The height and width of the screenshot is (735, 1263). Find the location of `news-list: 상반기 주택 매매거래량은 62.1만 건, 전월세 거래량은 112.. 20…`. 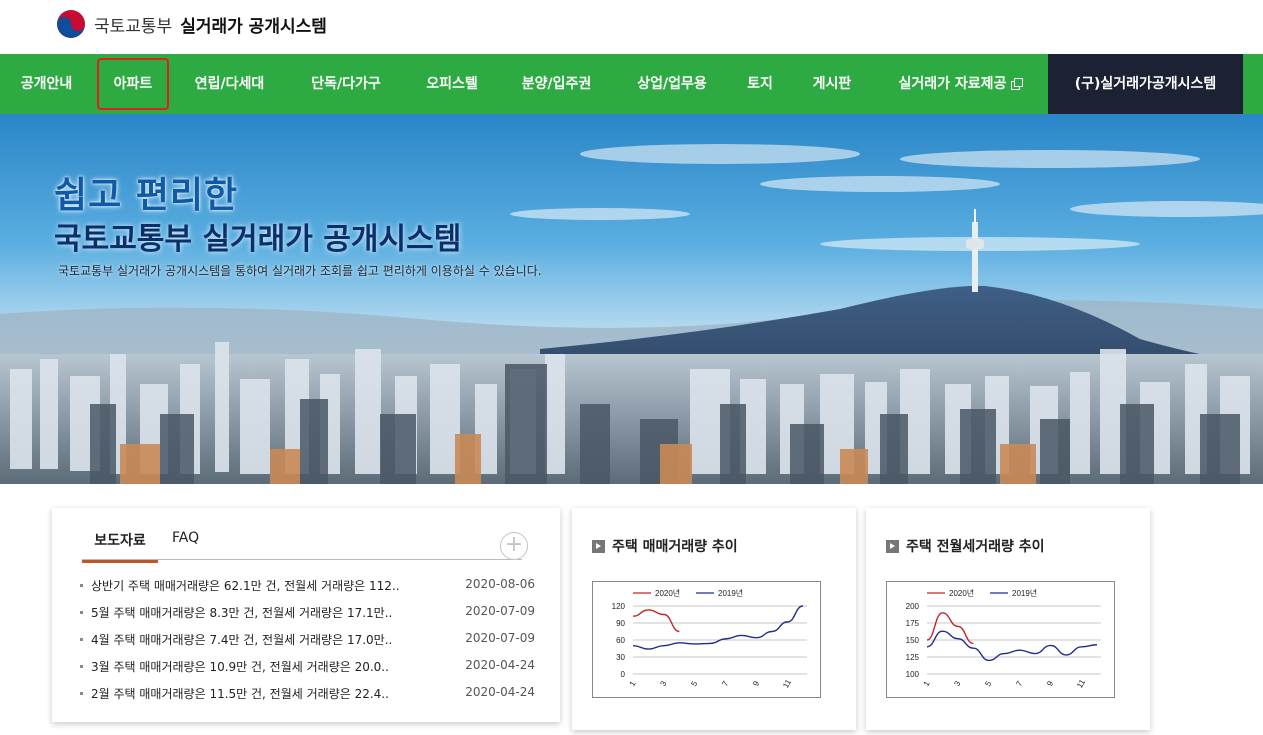

news-list: 상반기 주택 매매거래량은 62.1만 건, 전월세 거래량은 112.. 20… is located at coordinates (307, 643).